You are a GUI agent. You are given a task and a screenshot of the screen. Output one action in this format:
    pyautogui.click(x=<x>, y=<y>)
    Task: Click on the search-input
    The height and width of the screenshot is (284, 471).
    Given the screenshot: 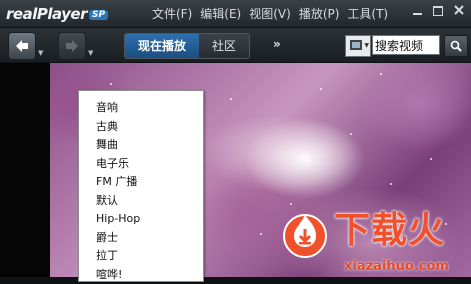 What is the action you would take?
    pyautogui.click(x=406, y=45)
    